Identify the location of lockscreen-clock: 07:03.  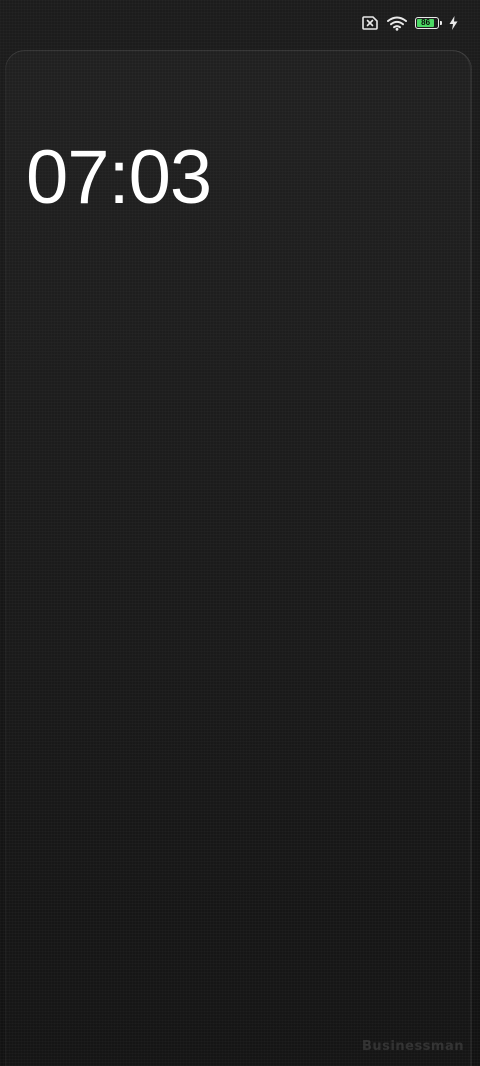
(119, 177).